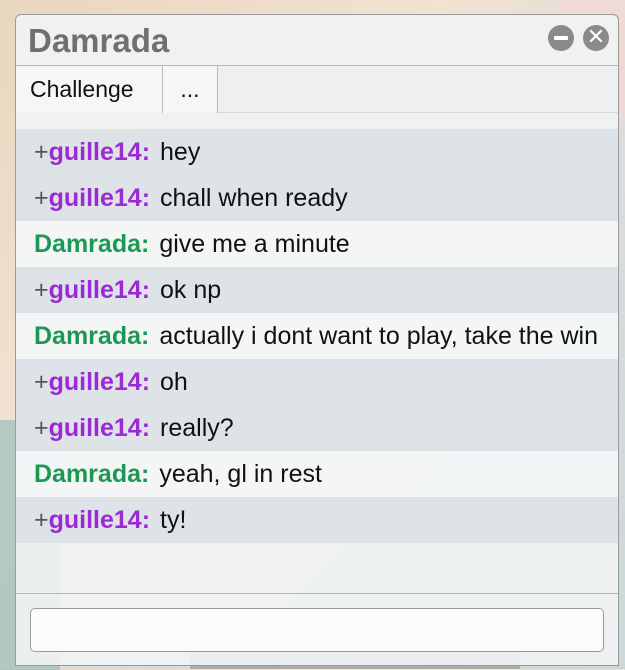 The image size is (625, 670). I want to click on chat-message: +guille14: ty!, so click(317, 520).